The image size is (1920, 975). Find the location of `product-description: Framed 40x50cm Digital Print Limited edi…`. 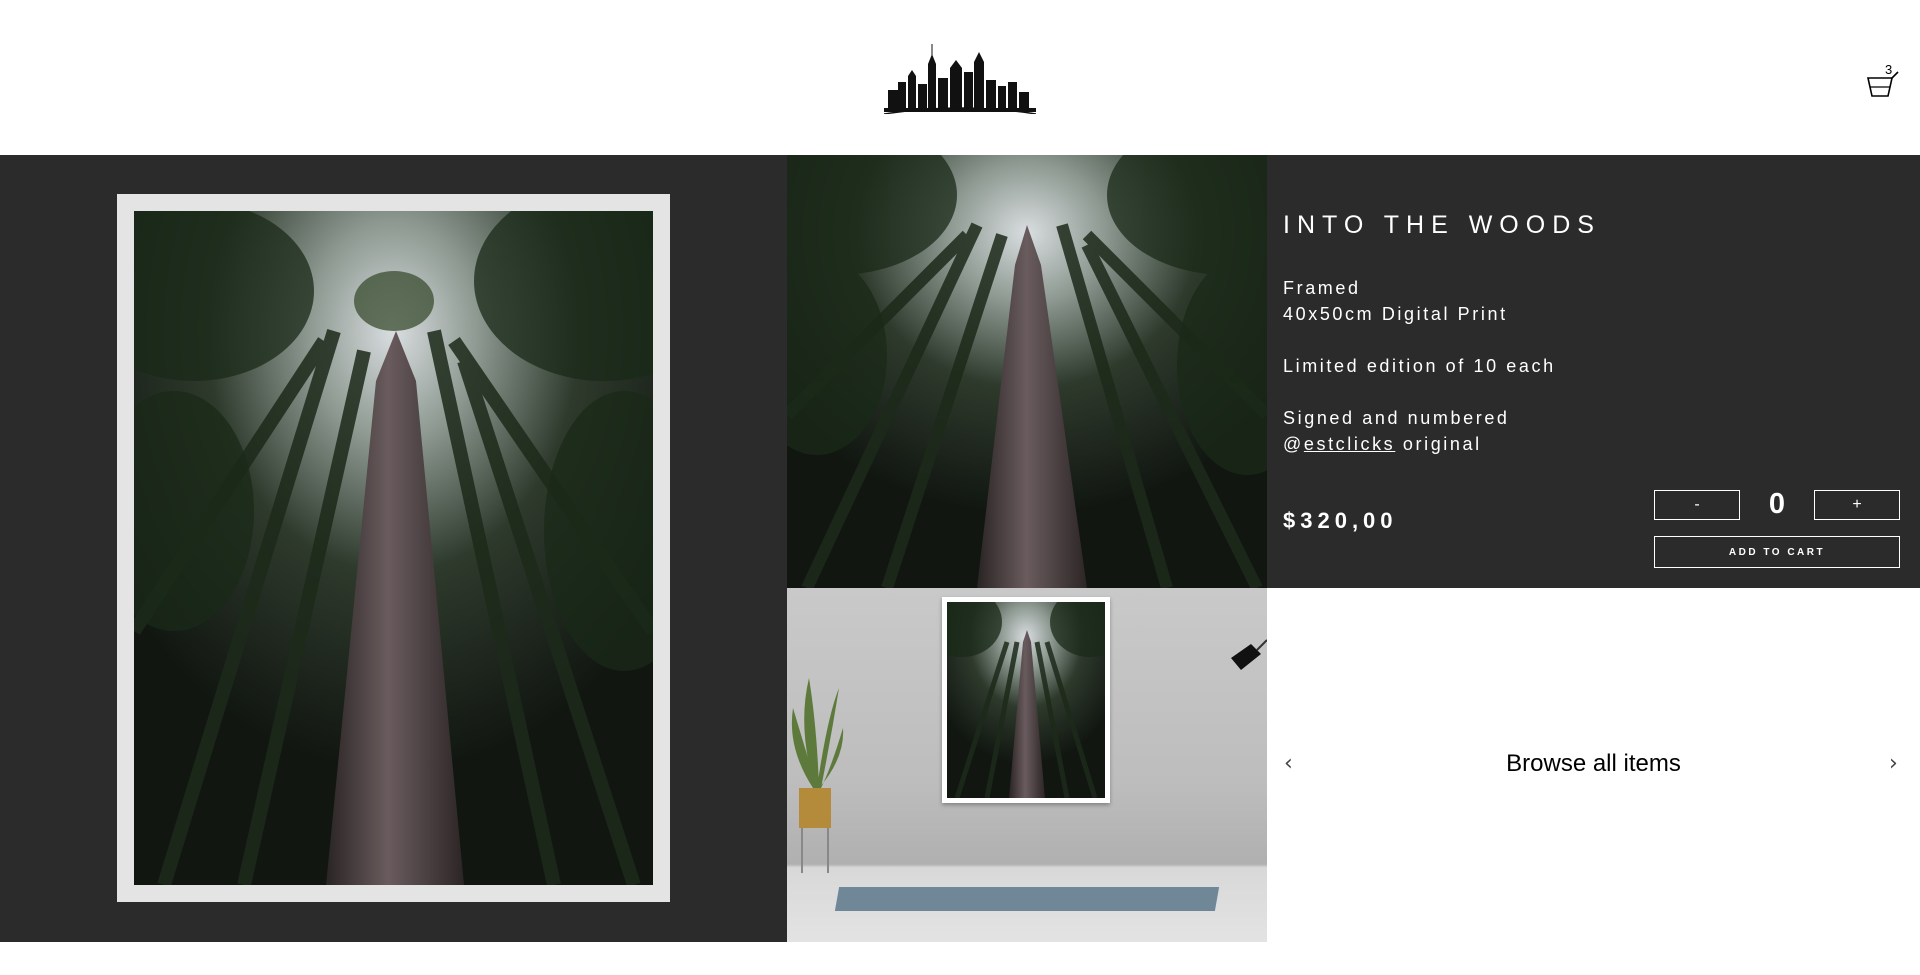

product-description: Framed 40x50cm Digital Print Limited edi… is located at coordinates (1419, 366).